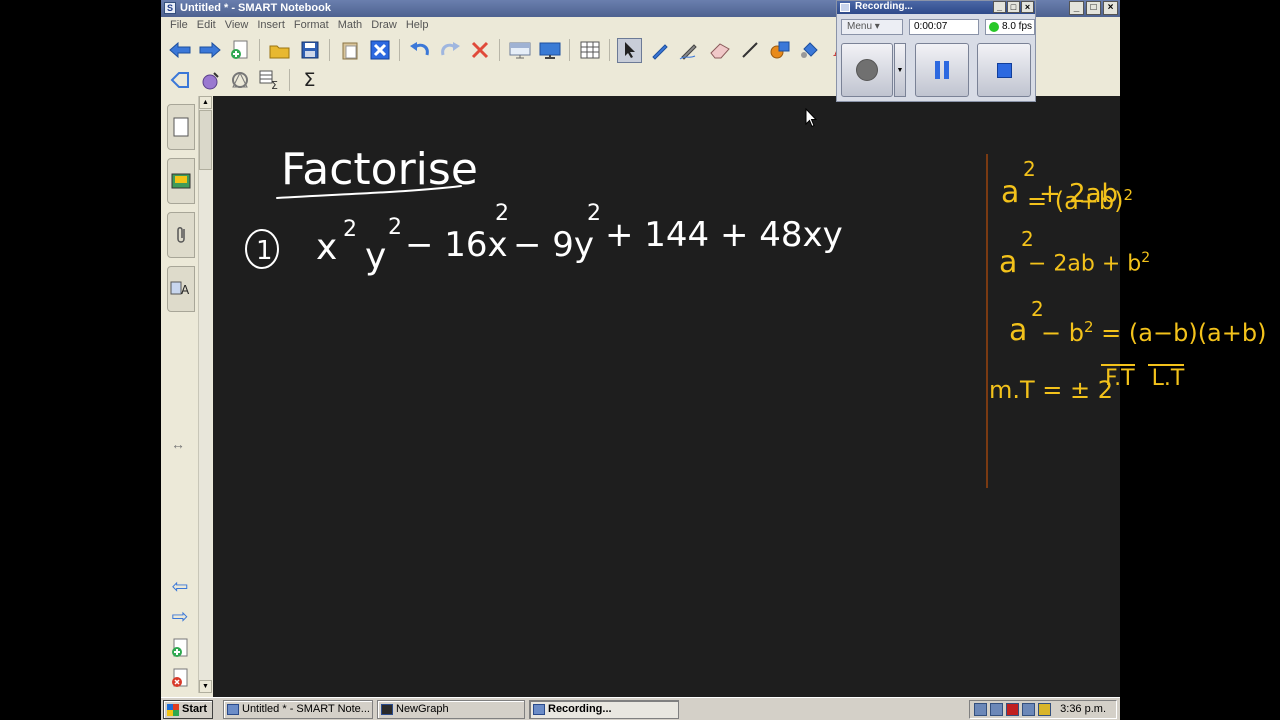 The height and width of the screenshot is (720, 1280). What do you see at coordinates (379, 50) in the screenshot?
I see `delete-icon` at bounding box center [379, 50].